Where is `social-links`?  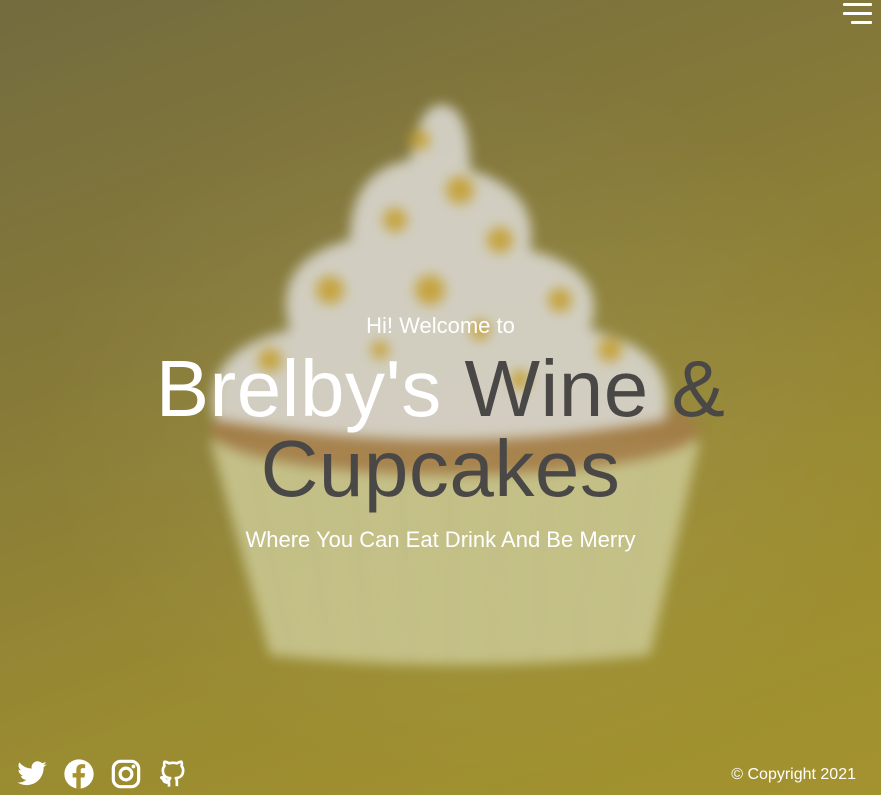 social-links is located at coordinates (110, 774).